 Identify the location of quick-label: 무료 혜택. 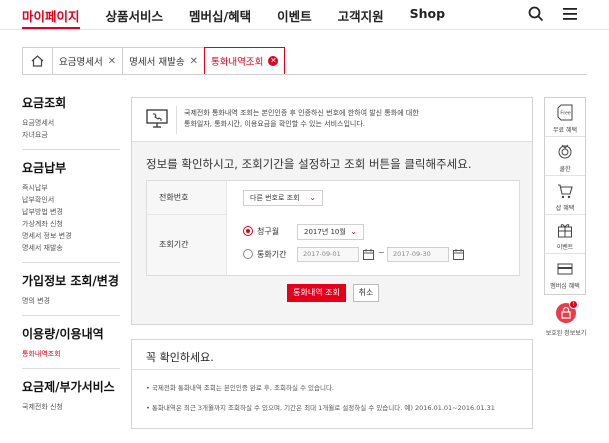
(565, 130).